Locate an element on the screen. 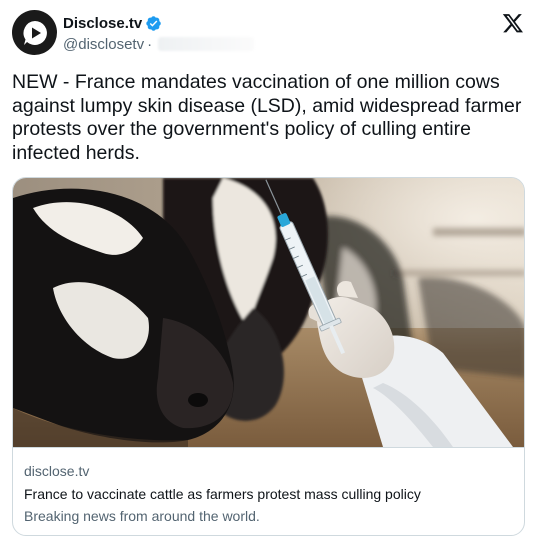 The height and width of the screenshot is (545, 535). avatar is located at coordinates (34, 32).